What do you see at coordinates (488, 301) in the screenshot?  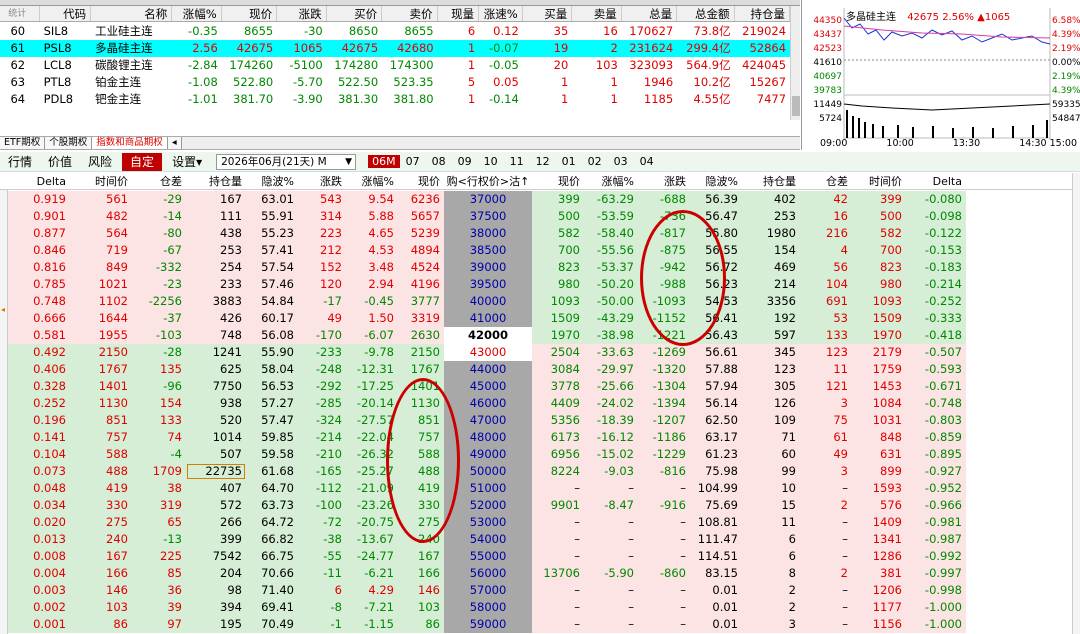 I see `strike-price: 40000` at bounding box center [488, 301].